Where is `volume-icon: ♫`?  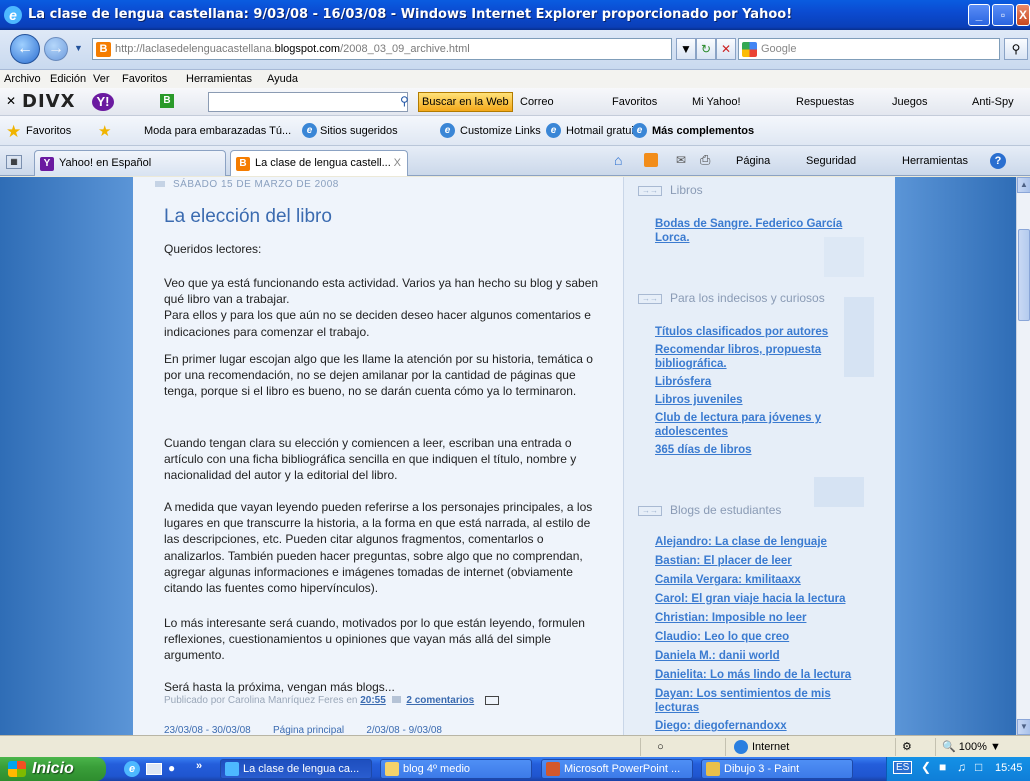
volume-icon: ♫ is located at coordinates (961, 767).